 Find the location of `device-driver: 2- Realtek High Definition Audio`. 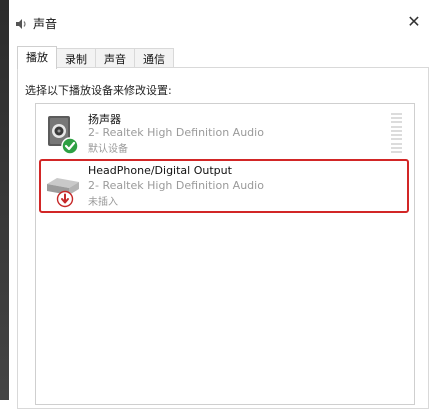

device-driver: 2- Realtek High Definition Audio is located at coordinates (176, 132).